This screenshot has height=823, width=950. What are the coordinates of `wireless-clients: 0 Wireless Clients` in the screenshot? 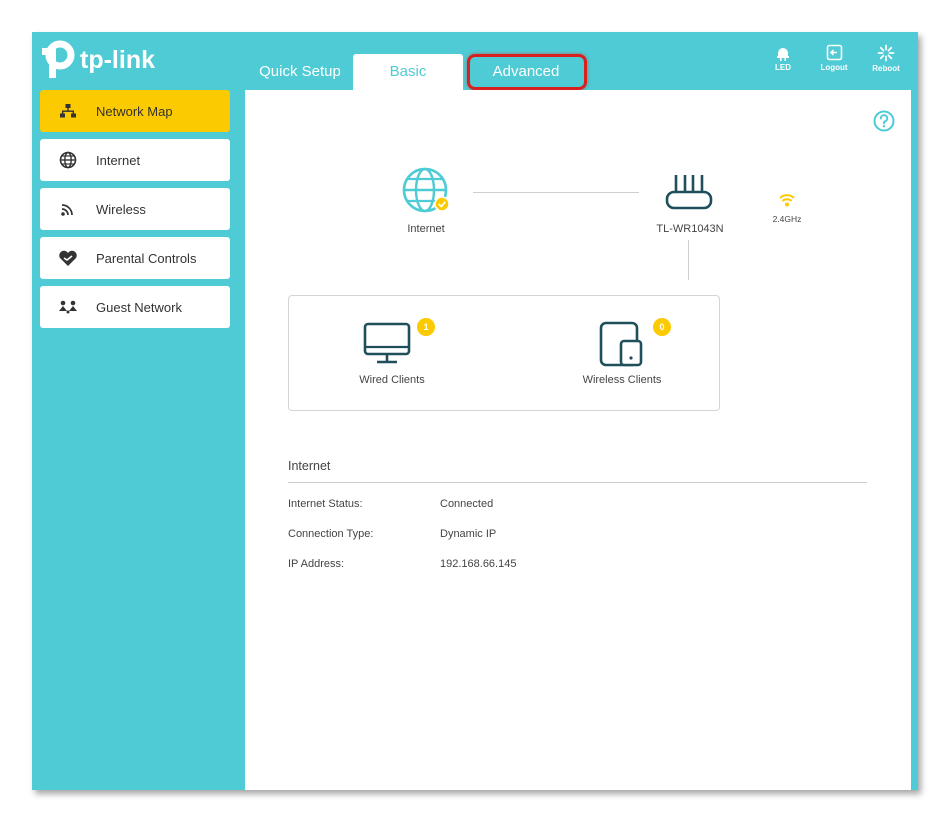 It's located at (622, 358).